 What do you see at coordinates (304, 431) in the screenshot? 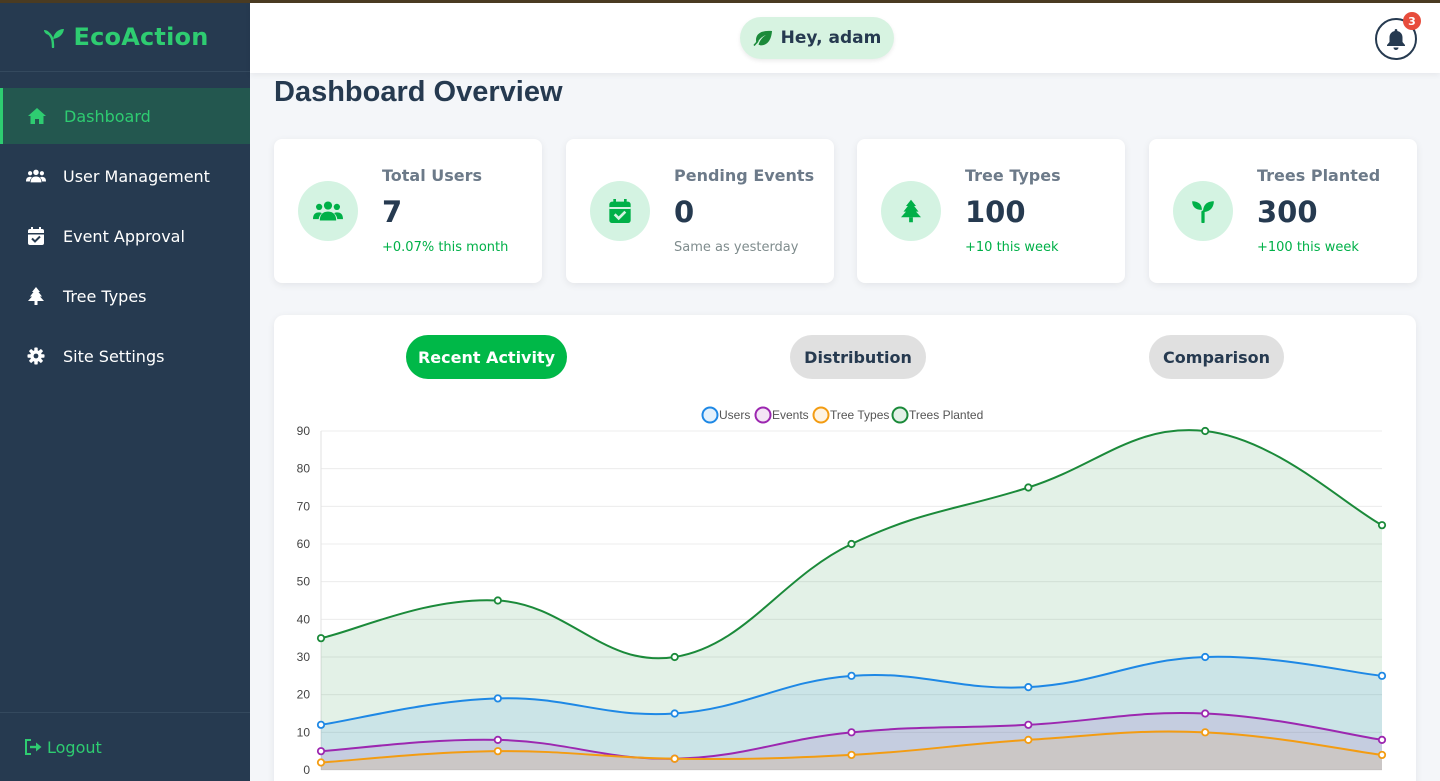
I see `y-tick-label: 90` at bounding box center [304, 431].